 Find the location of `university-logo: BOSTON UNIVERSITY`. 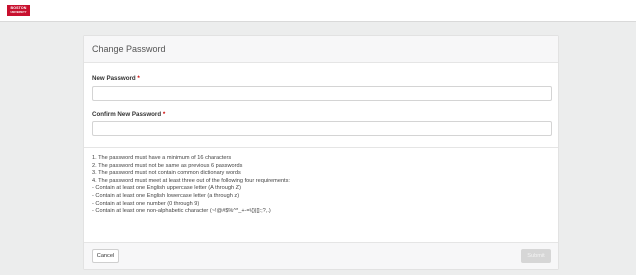

university-logo: BOSTON UNIVERSITY is located at coordinates (18, 10).